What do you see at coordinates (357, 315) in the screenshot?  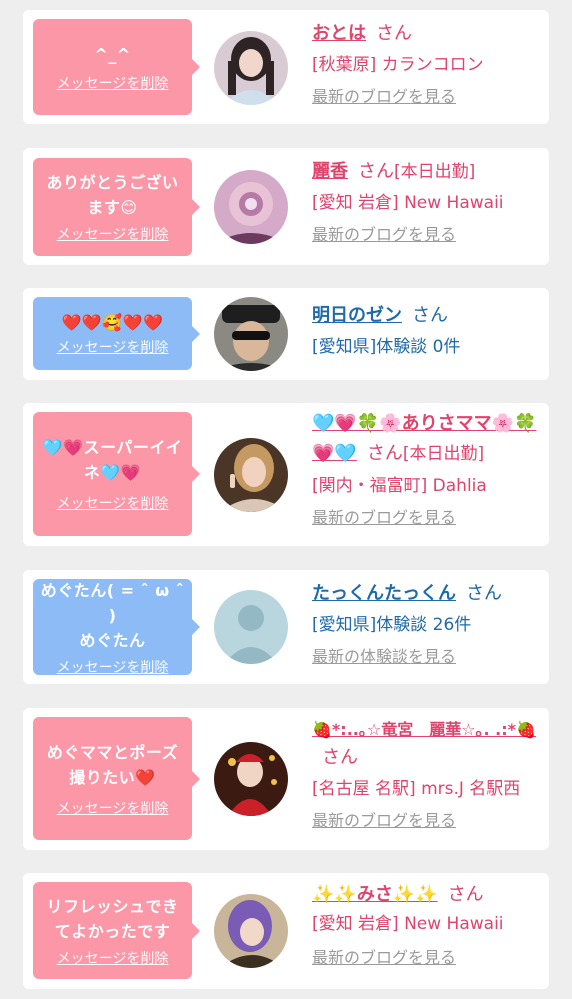 I see `profile-name-link: 明日のゼン` at bounding box center [357, 315].